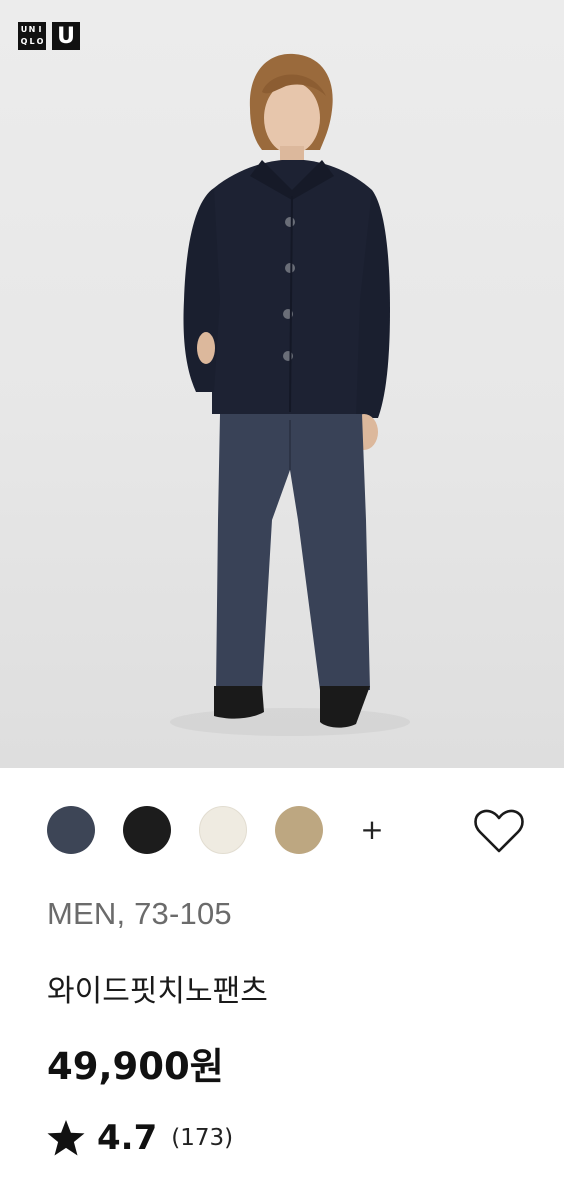 This screenshot has width=564, height=1200. What do you see at coordinates (202, 1138) in the screenshot?
I see `rating-count: (173)` at bounding box center [202, 1138].